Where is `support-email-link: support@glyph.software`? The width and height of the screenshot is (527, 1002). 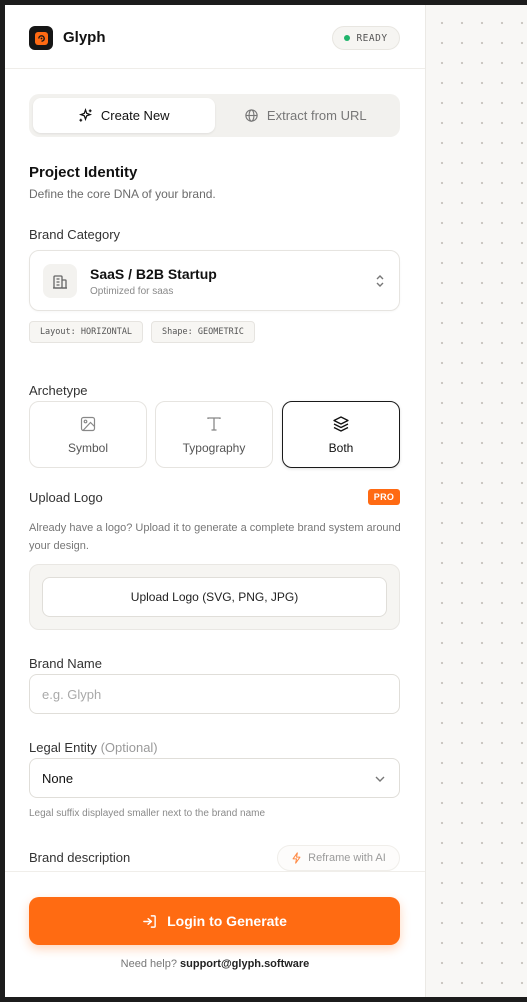
support-email-link: support@glyph.software is located at coordinates (244, 964).